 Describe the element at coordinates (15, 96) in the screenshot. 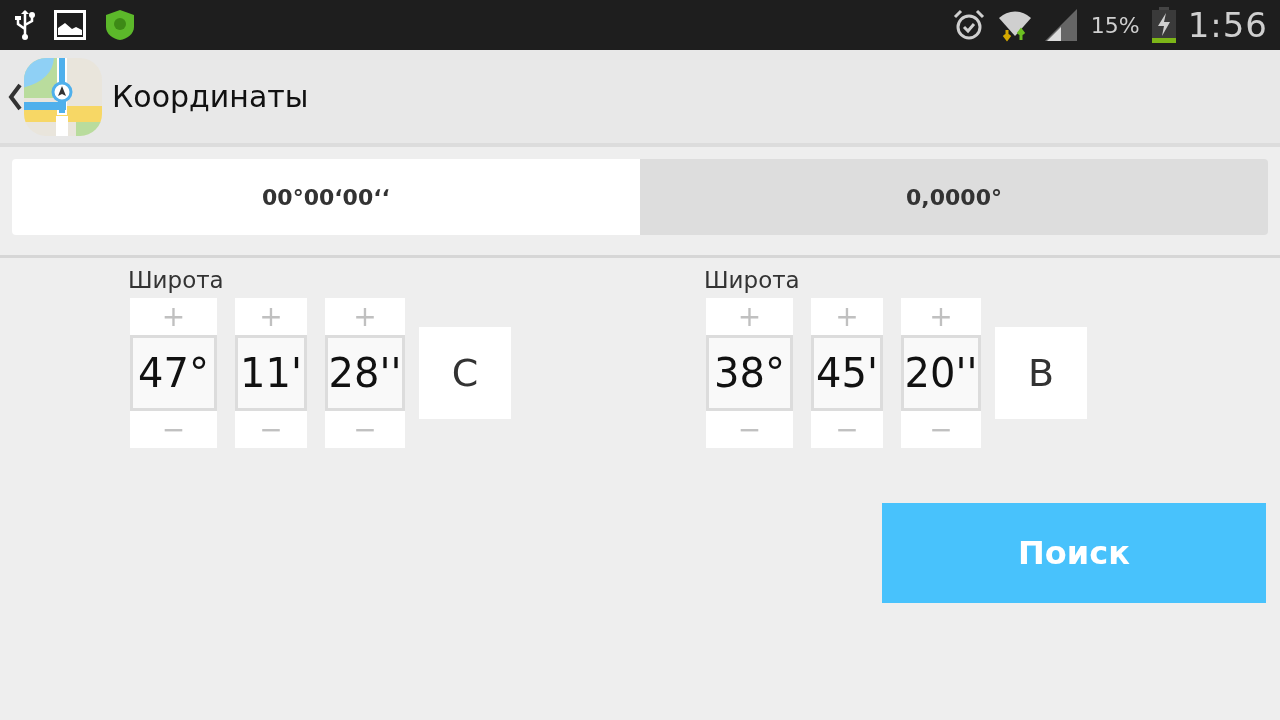

I see `back-icon` at that location.